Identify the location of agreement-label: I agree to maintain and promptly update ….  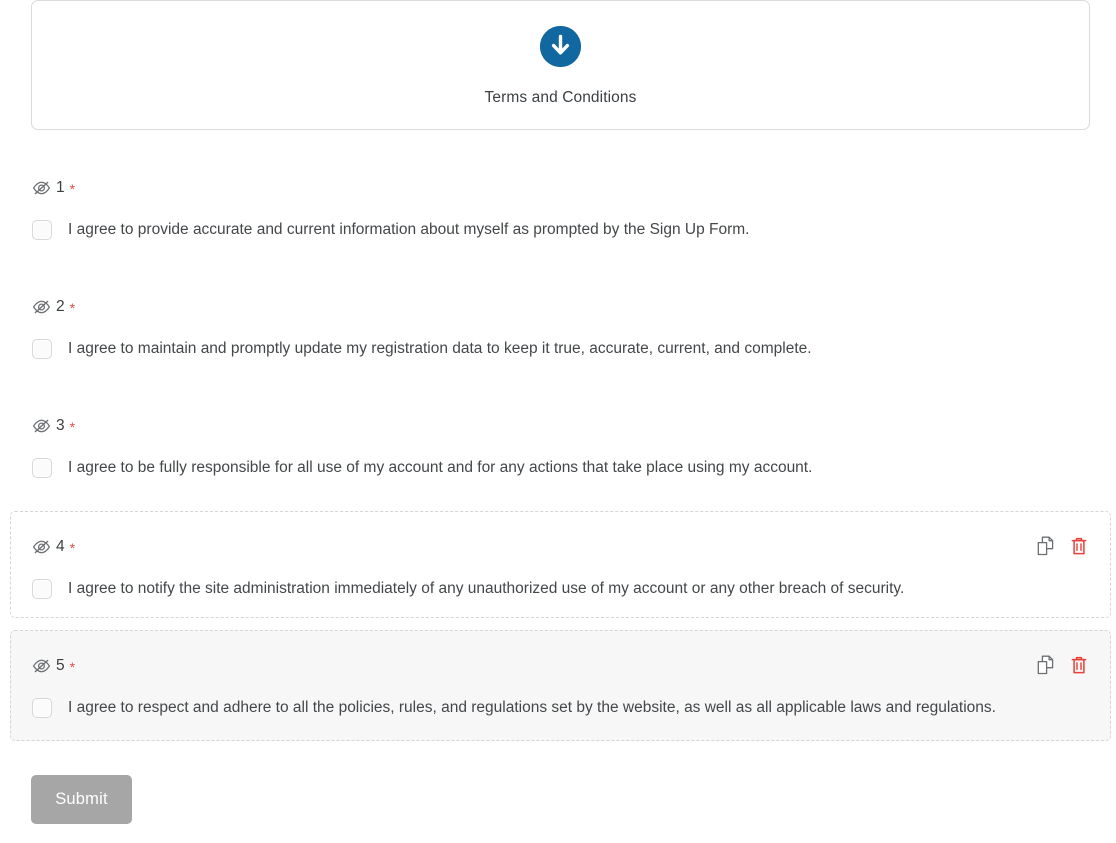
(440, 349).